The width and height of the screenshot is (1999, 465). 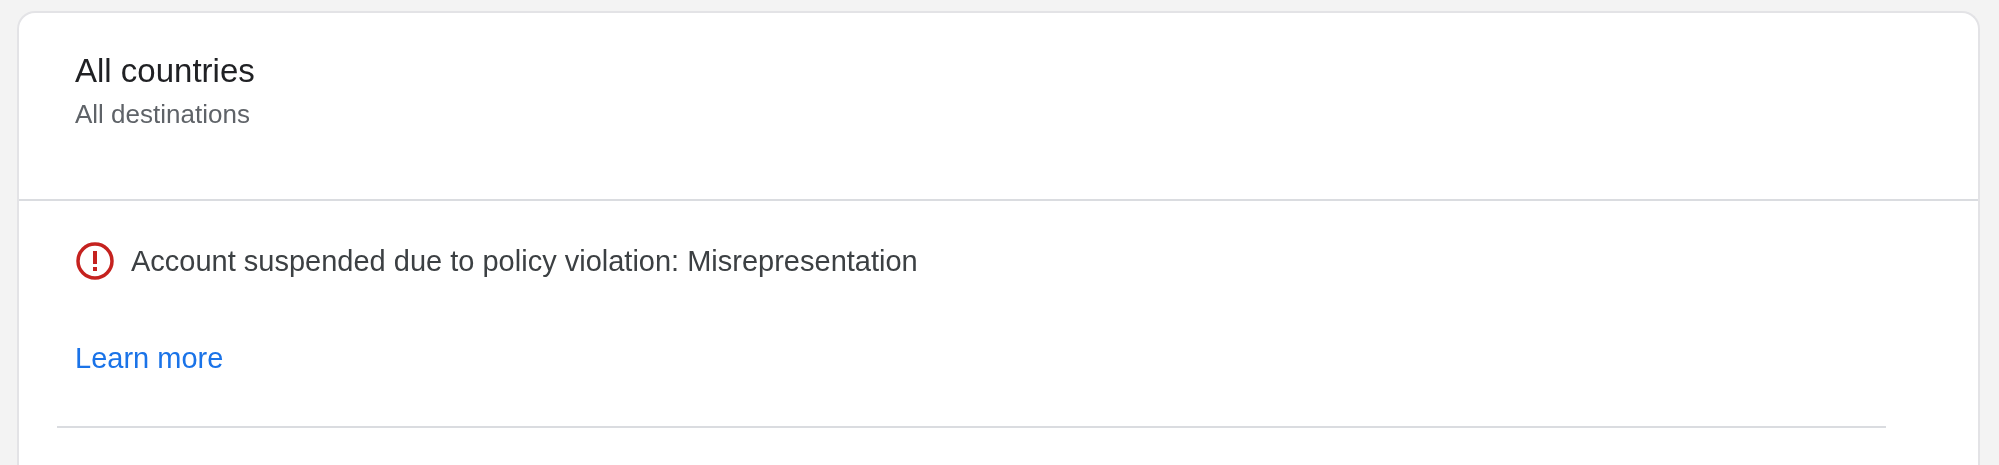 I want to click on learn-more-link: Learn more, so click(x=149, y=358).